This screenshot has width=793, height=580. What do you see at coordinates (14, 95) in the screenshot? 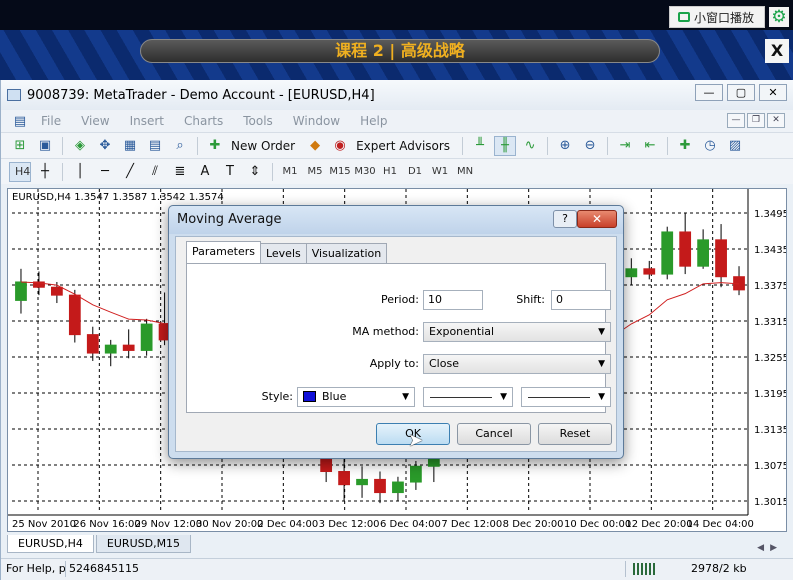
I see `app-icon` at bounding box center [14, 95].